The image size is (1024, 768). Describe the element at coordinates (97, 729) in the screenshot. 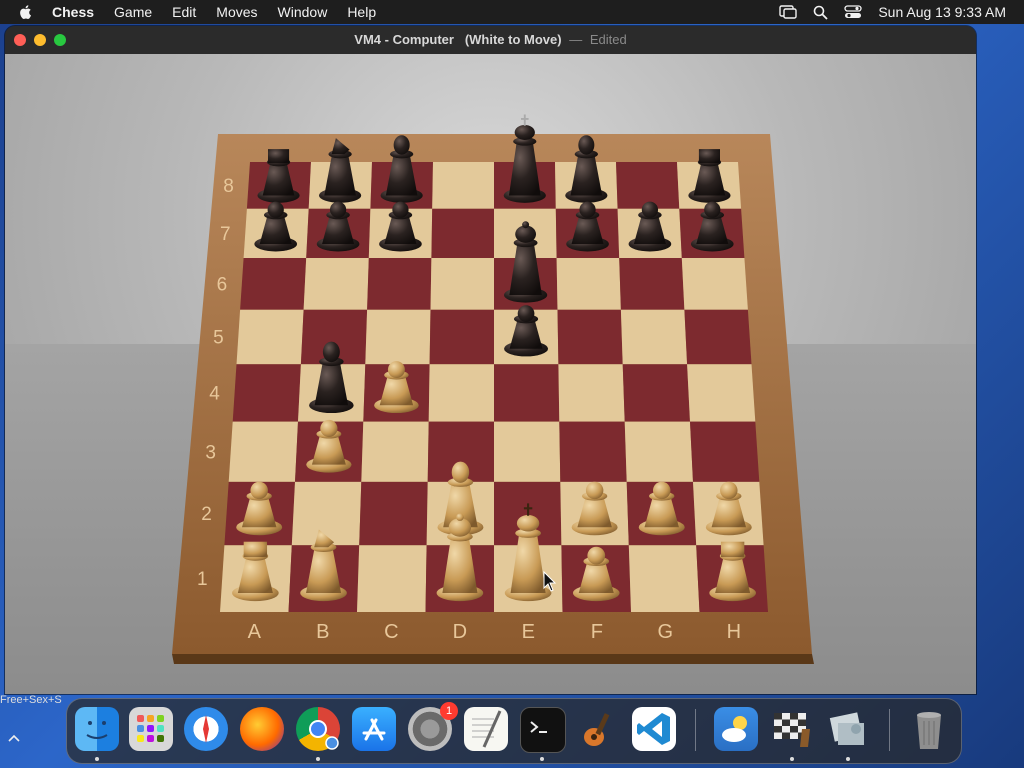

I see `finder-icon` at that location.